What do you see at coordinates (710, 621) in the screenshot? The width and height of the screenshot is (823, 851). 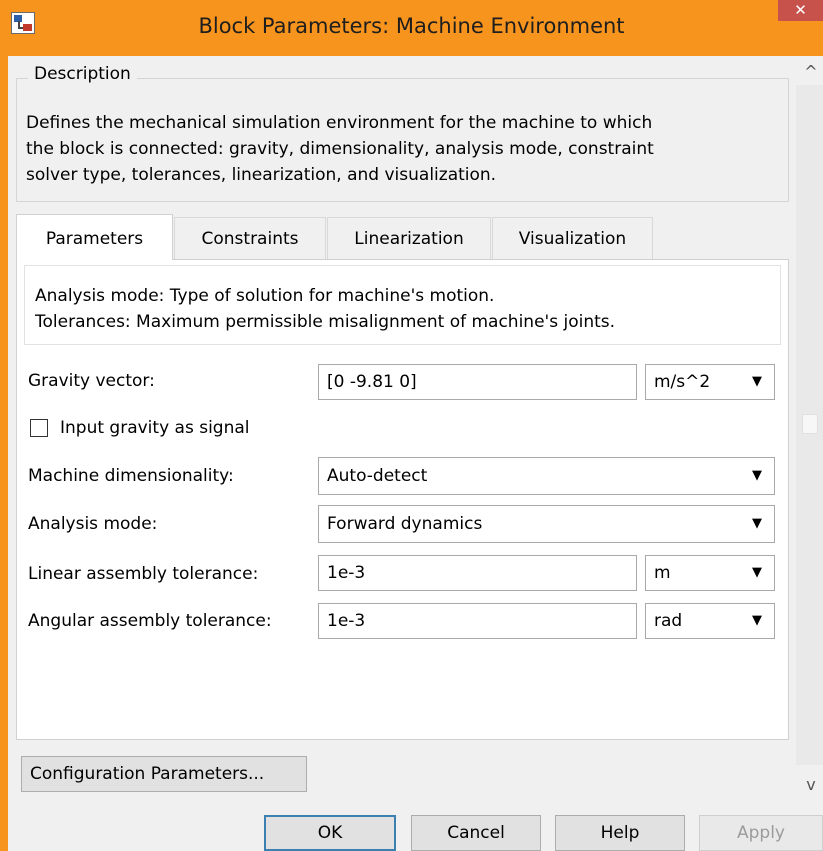 I see `angular-tolerance-unit-dropdown: rad ▼` at bounding box center [710, 621].